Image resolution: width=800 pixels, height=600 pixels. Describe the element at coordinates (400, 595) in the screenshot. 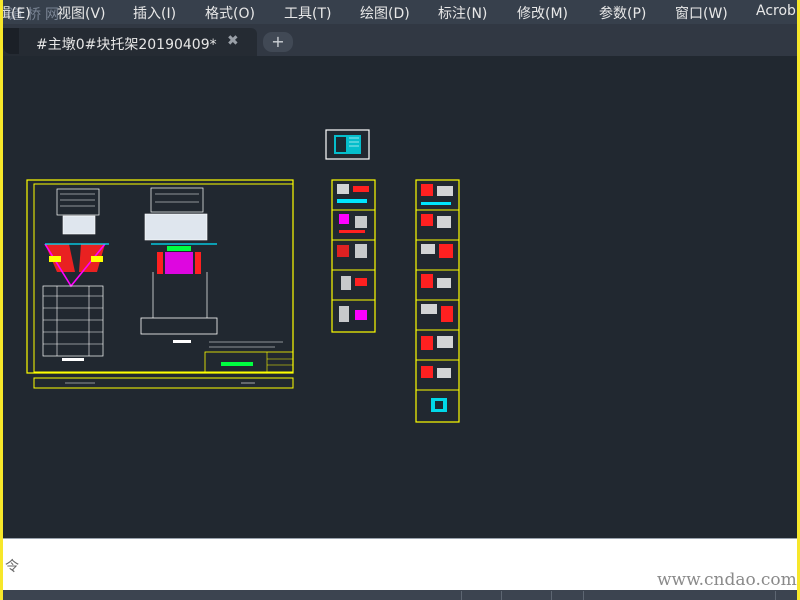

I see `status-bar` at that location.